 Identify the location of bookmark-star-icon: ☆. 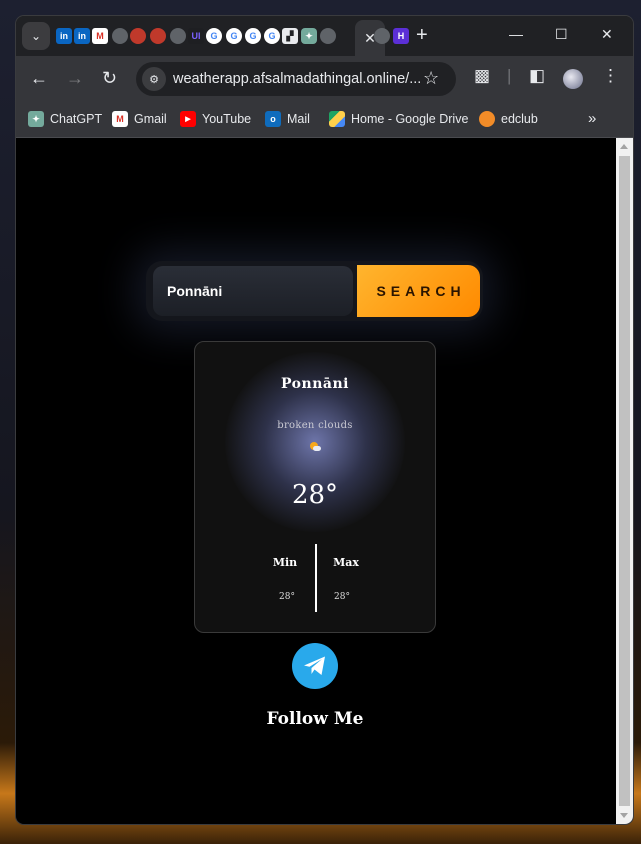
(431, 78).